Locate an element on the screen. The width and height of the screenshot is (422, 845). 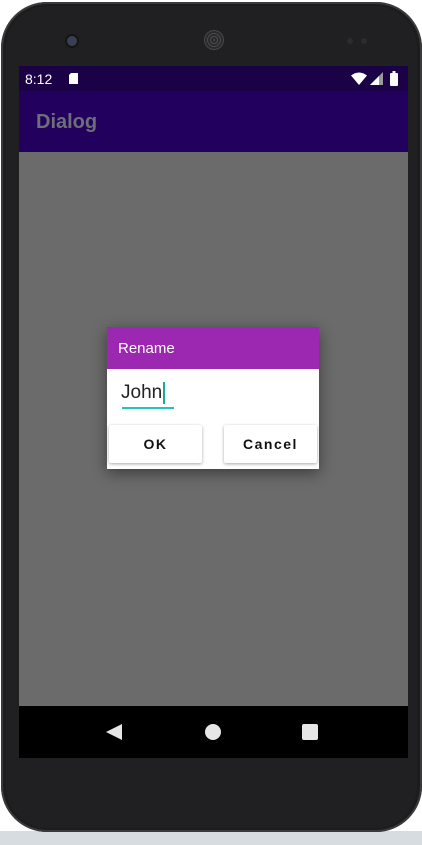
wifi-icon is located at coordinates (359, 78).